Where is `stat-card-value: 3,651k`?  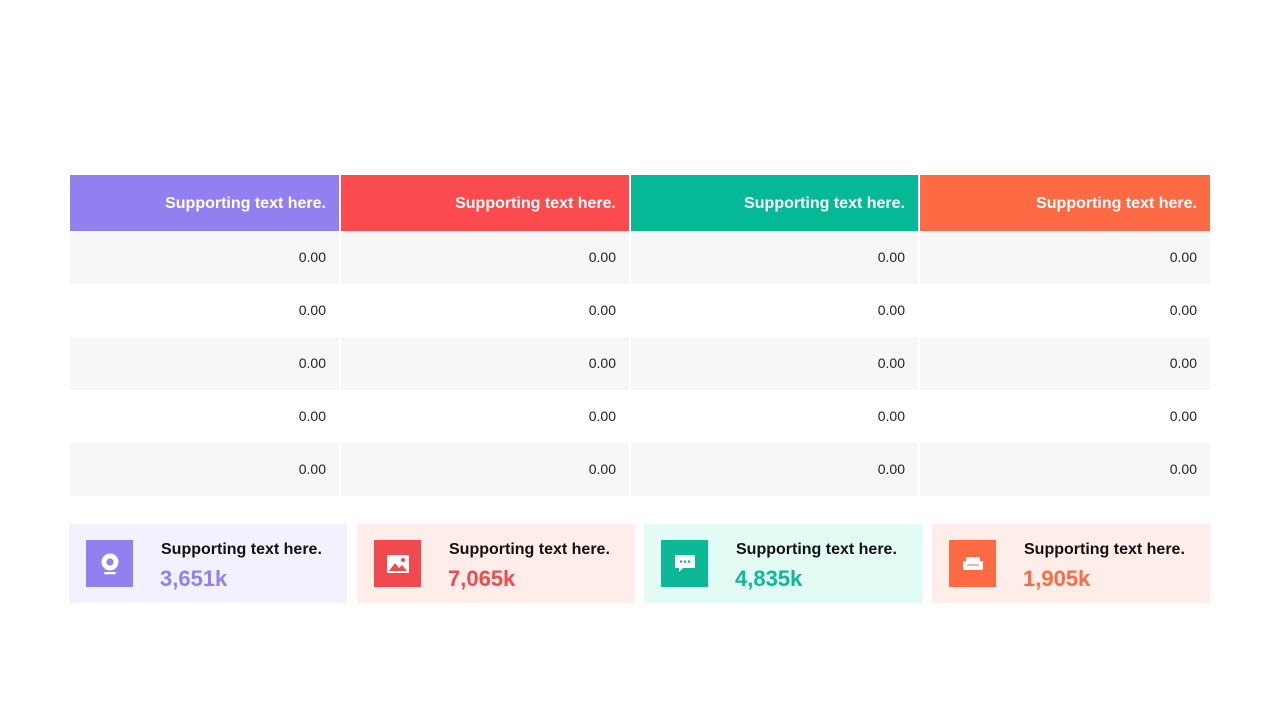
stat-card-value: 3,651k is located at coordinates (194, 578).